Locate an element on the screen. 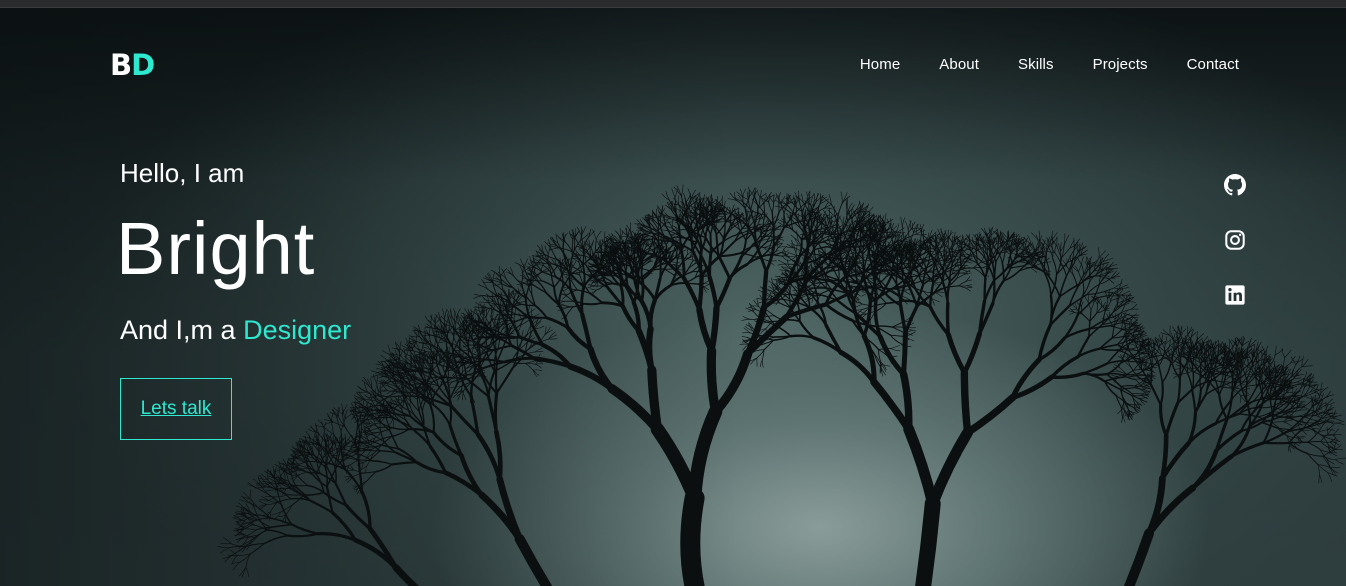 This screenshot has height=586, width=1346. nav-link-contact: Contact is located at coordinates (1213, 64).